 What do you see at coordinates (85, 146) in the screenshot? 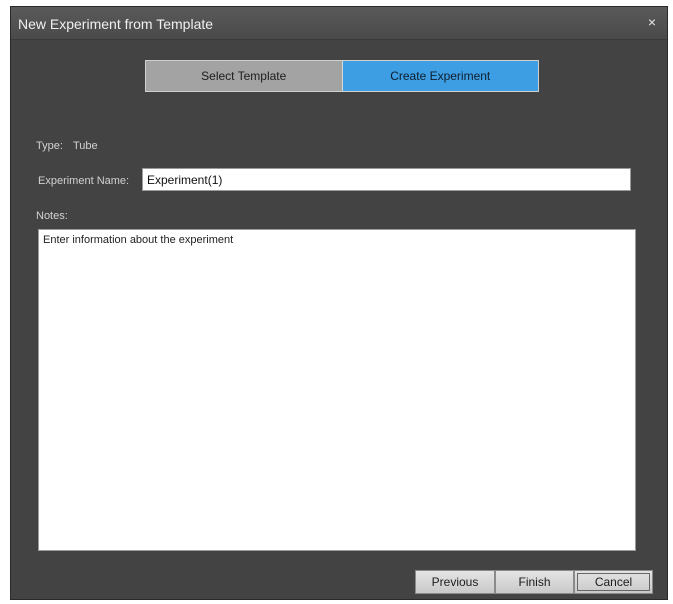
I see `type-value: Tube` at bounding box center [85, 146].